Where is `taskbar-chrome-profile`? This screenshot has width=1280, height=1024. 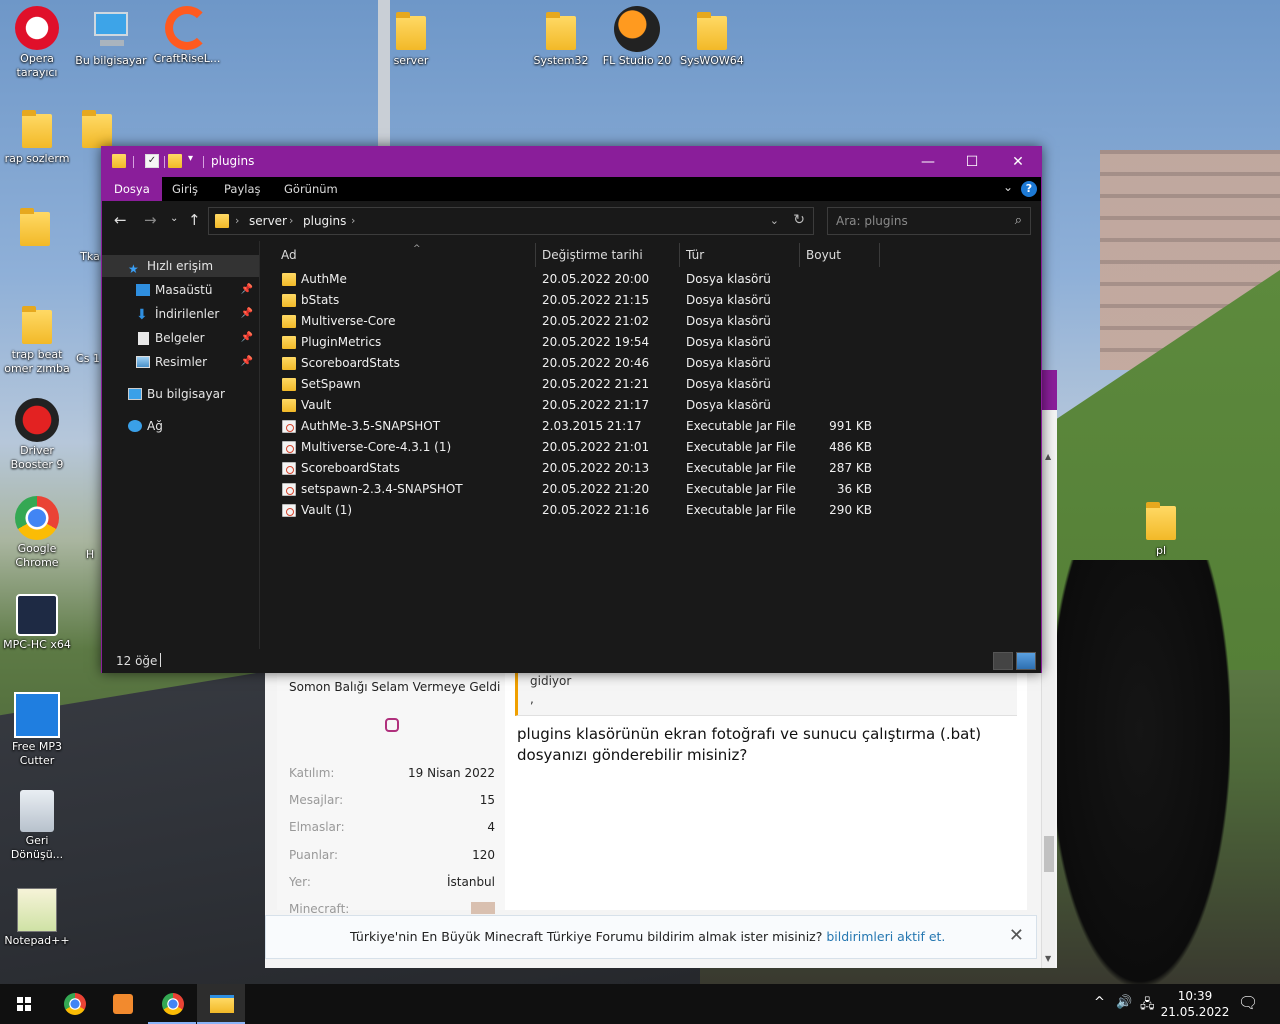 taskbar-chrome-profile is located at coordinates (172, 1004).